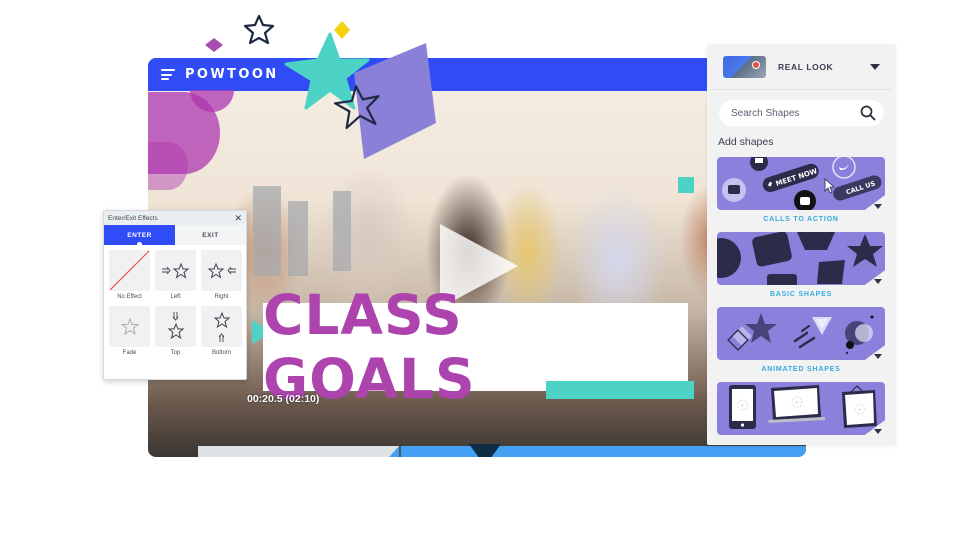 The image size is (953, 553). Describe the element at coordinates (168, 74) in the screenshot. I see `hamburger-menu-icon` at that location.